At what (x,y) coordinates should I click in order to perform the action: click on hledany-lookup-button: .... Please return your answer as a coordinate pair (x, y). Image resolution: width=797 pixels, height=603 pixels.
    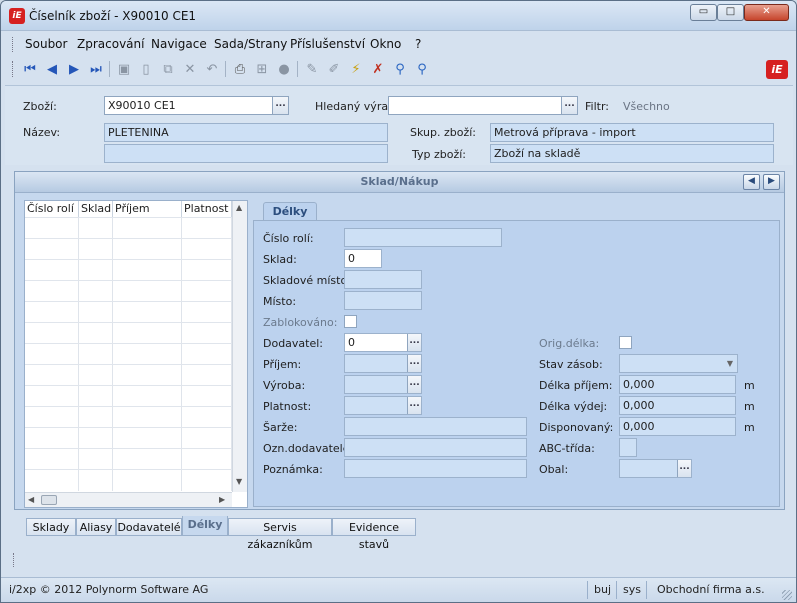
    Looking at the image, I should click on (569, 105).